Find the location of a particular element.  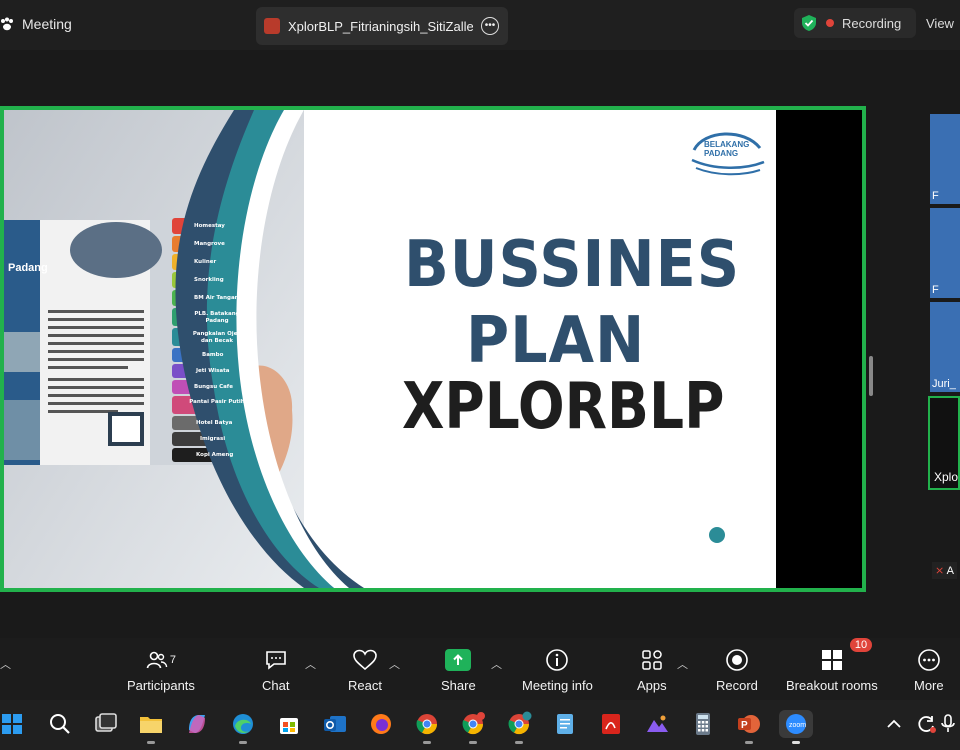

meeting-info-button: Meeting info is located at coordinates (557, 669).